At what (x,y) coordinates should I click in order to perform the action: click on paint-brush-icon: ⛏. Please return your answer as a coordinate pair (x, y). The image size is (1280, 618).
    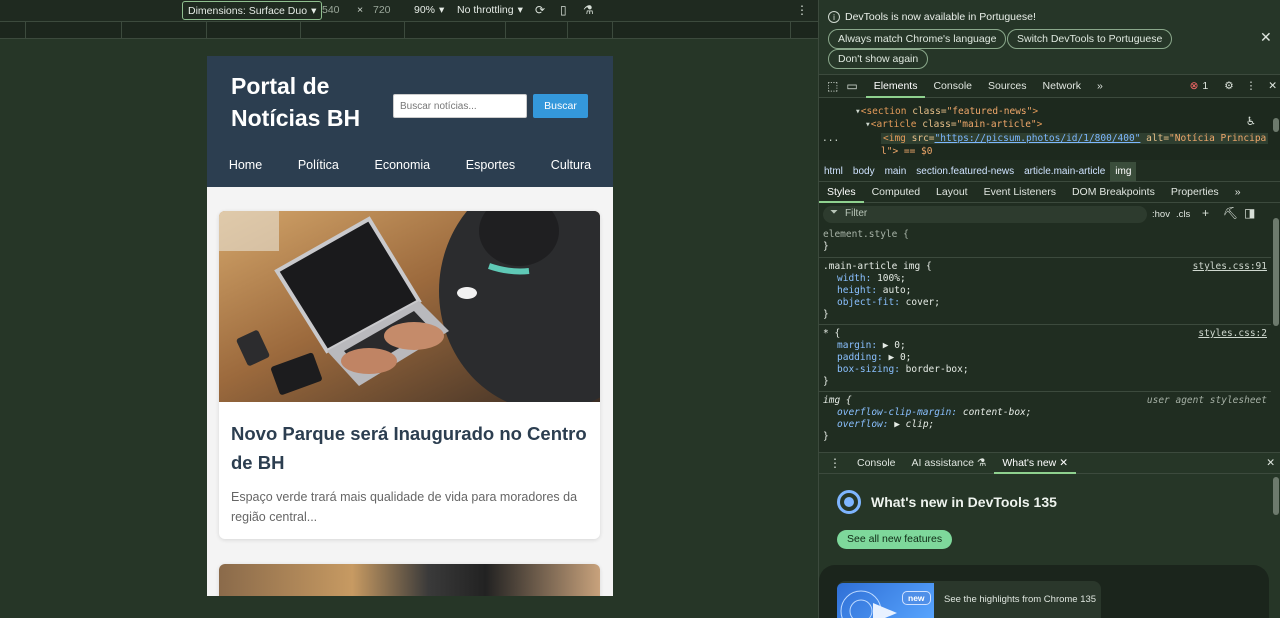
    Looking at the image, I should click on (1230, 213).